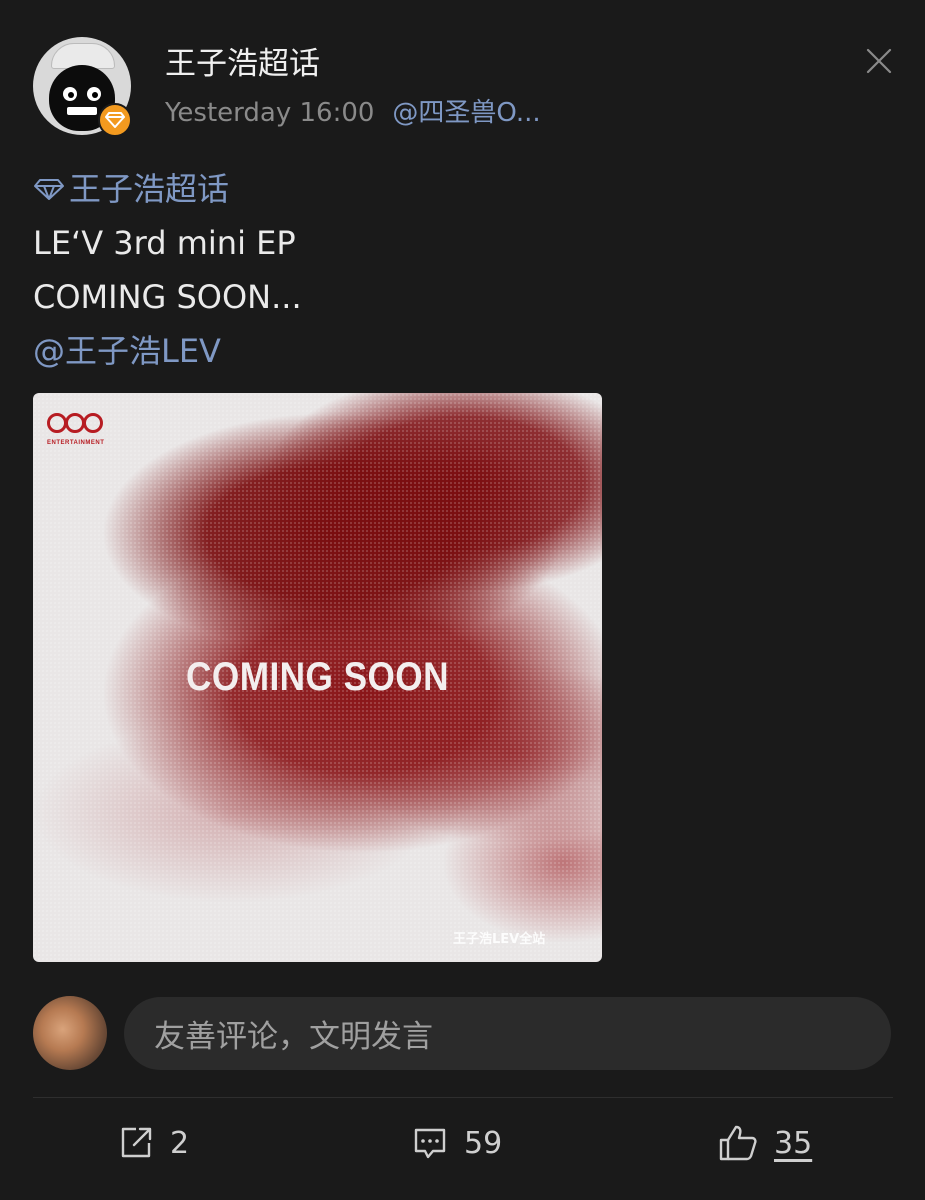 The image size is (925, 1200). I want to click on diamond-icon, so click(49, 189).